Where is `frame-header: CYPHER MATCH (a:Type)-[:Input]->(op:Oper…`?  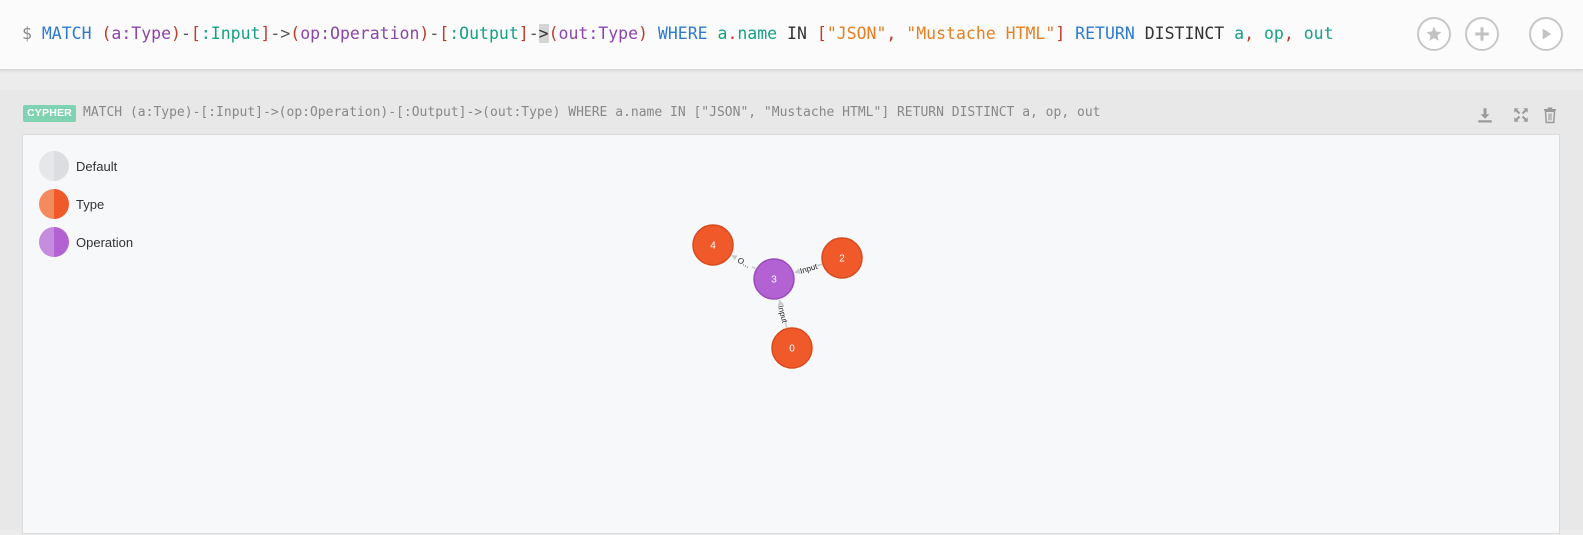 frame-header: CYPHER MATCH (a:Type)-[:Input]->(op:Oper… is located at coordinates (791, 112).